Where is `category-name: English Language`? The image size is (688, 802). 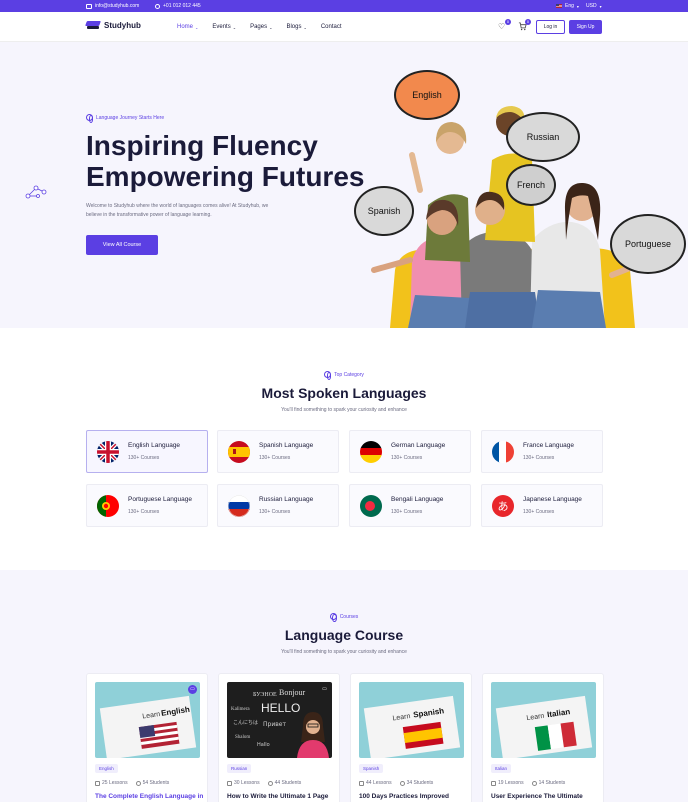
category-name: English Language is located at coordinates (154, 445).